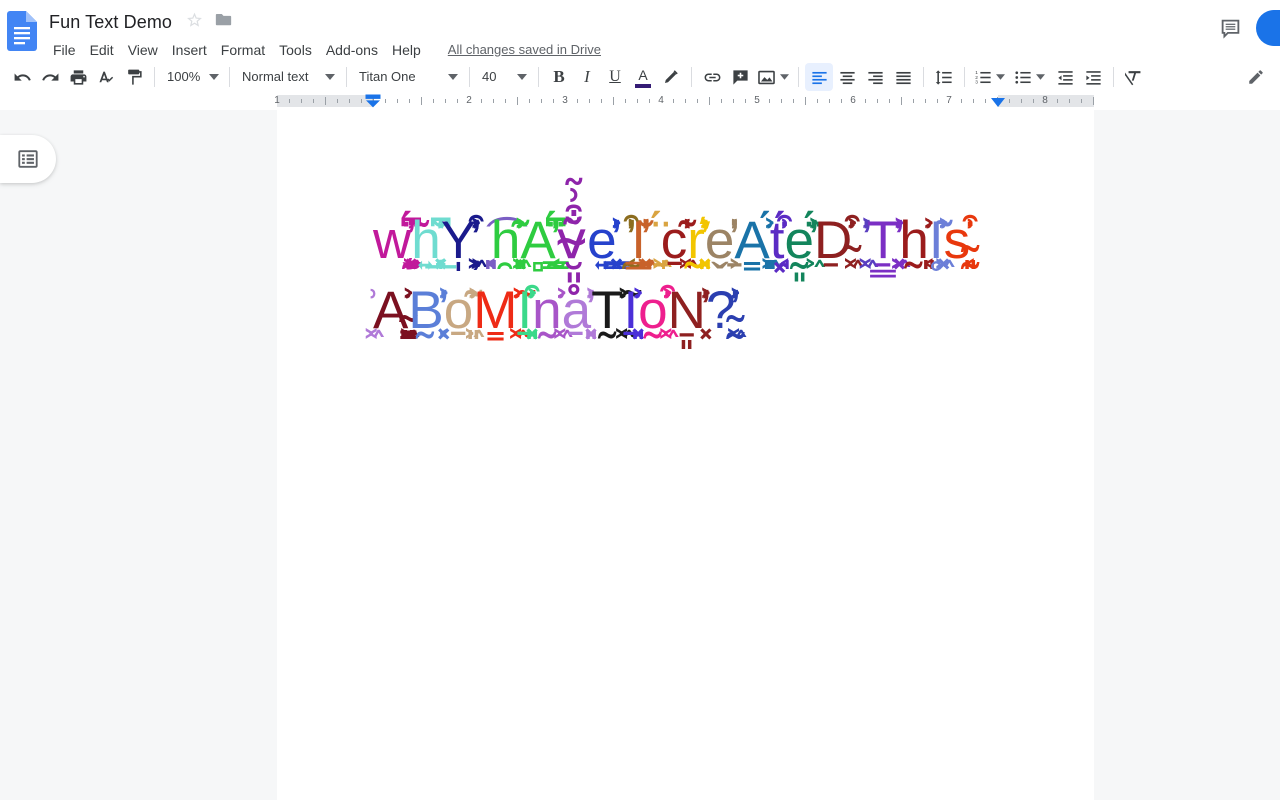 The width and height of the screenshot is (1280, 800). I want to click on text-color-button: A, so click(643, 77).